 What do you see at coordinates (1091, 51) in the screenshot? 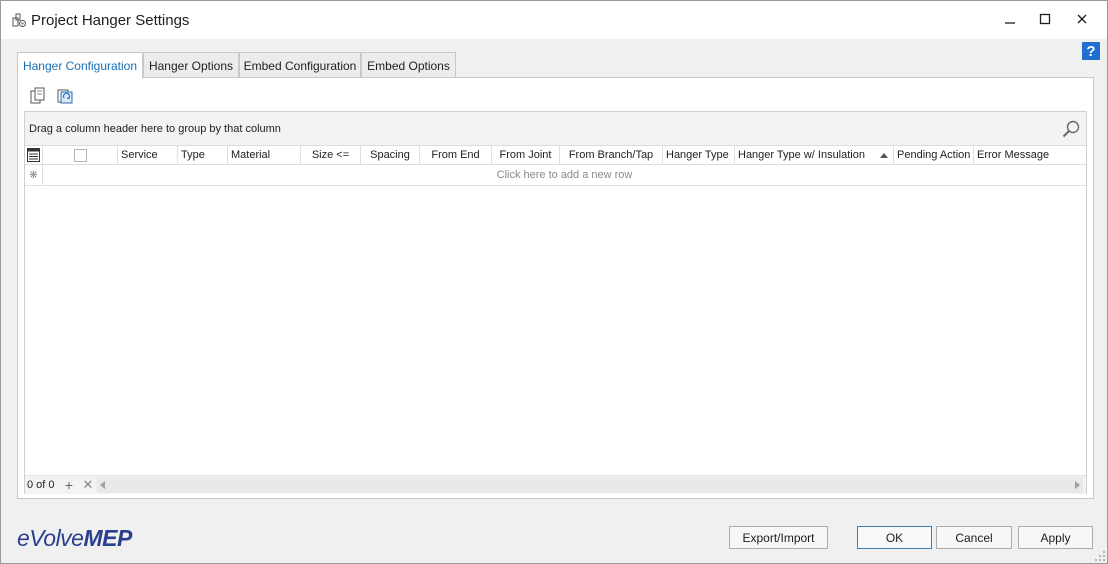
I see `help-icon: ?` at bounding box center [1091, 51].